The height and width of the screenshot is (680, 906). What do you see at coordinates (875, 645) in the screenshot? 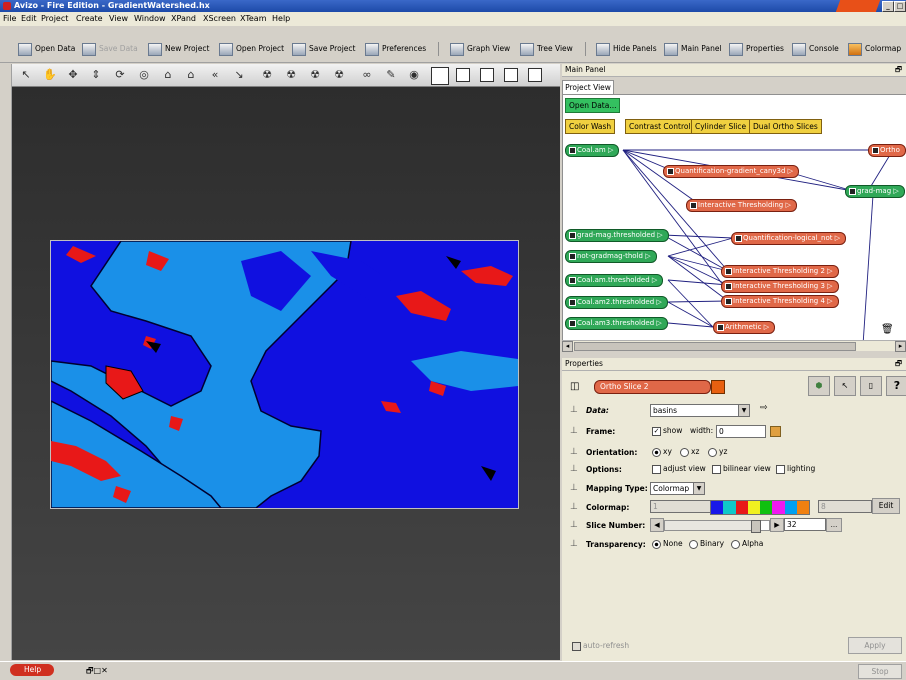
I see `apply-button: Apply` at bounding box center [875, 645].